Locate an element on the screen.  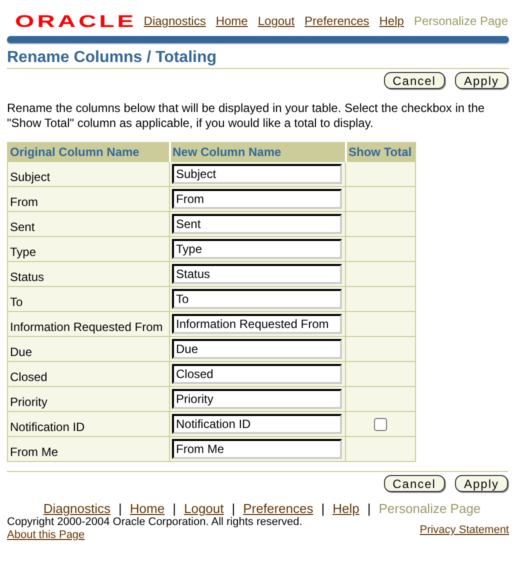
show-total-checkbox is located at coordinates (380, 425).